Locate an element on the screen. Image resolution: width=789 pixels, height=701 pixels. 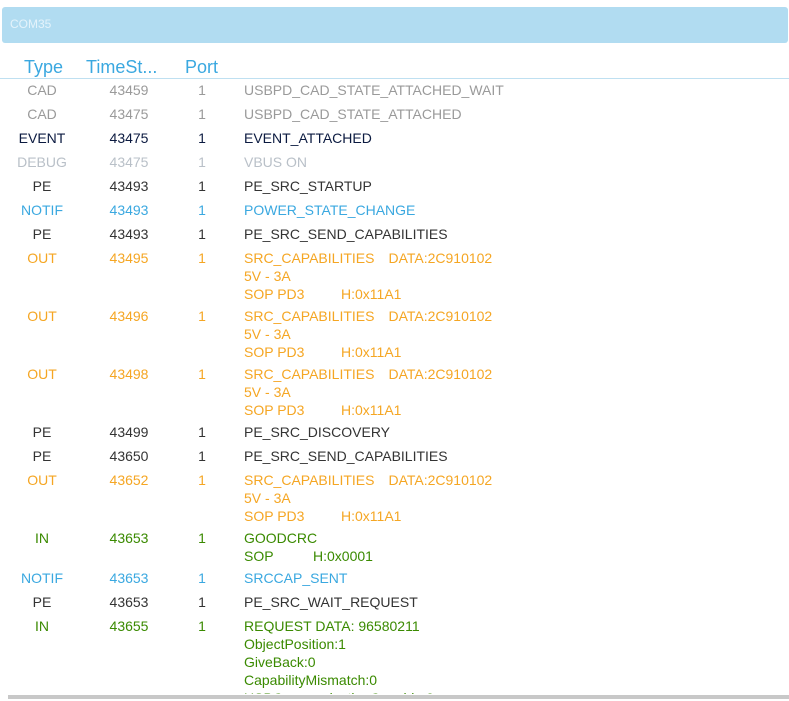
table-row: NOTIF 43493 1 POWER_STATE_CHANGE is located at coordinates (394, 213).